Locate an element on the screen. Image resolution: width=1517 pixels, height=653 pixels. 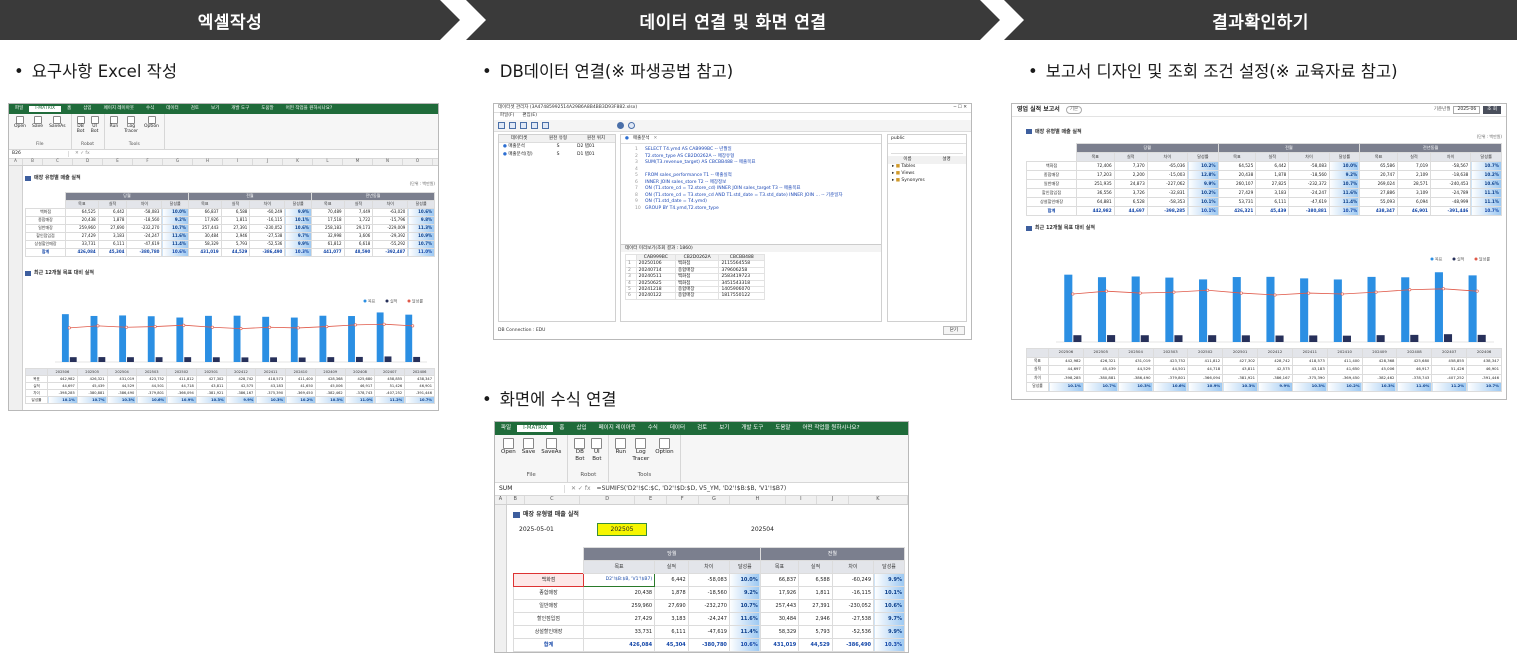
menu-item: 개발 도구 is located at coordinates (240, 108).